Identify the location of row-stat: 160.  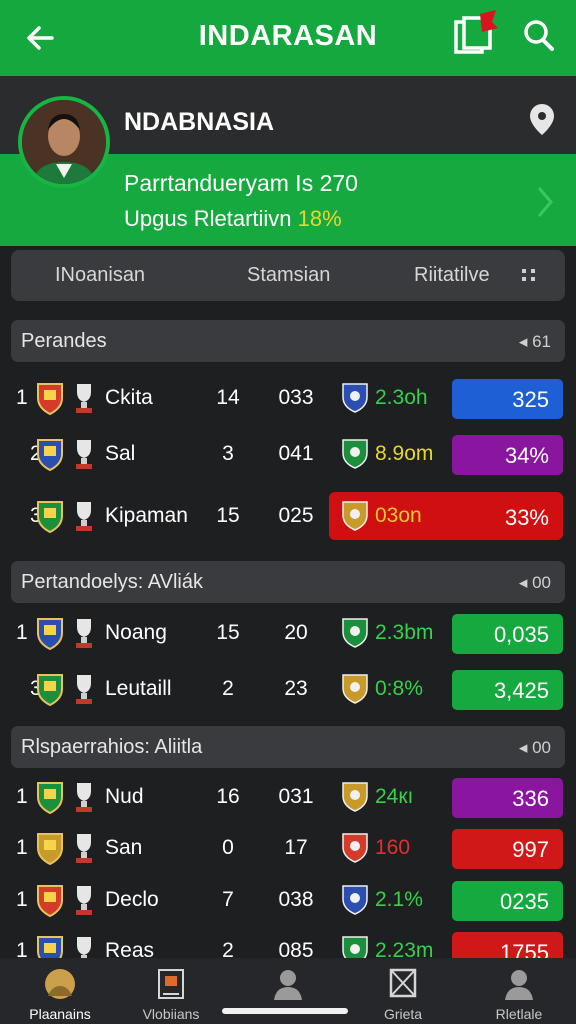
(393, 847).